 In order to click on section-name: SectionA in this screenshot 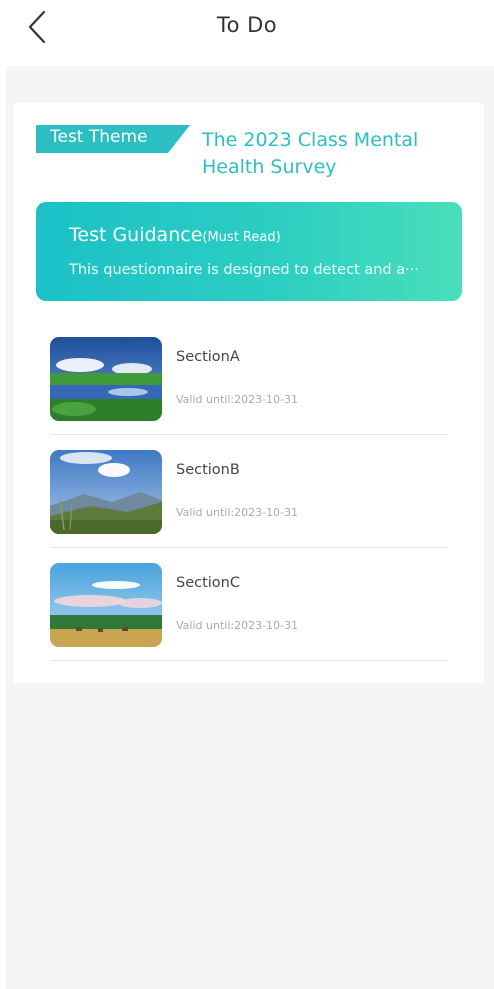, I will do `click(208, 357)`.